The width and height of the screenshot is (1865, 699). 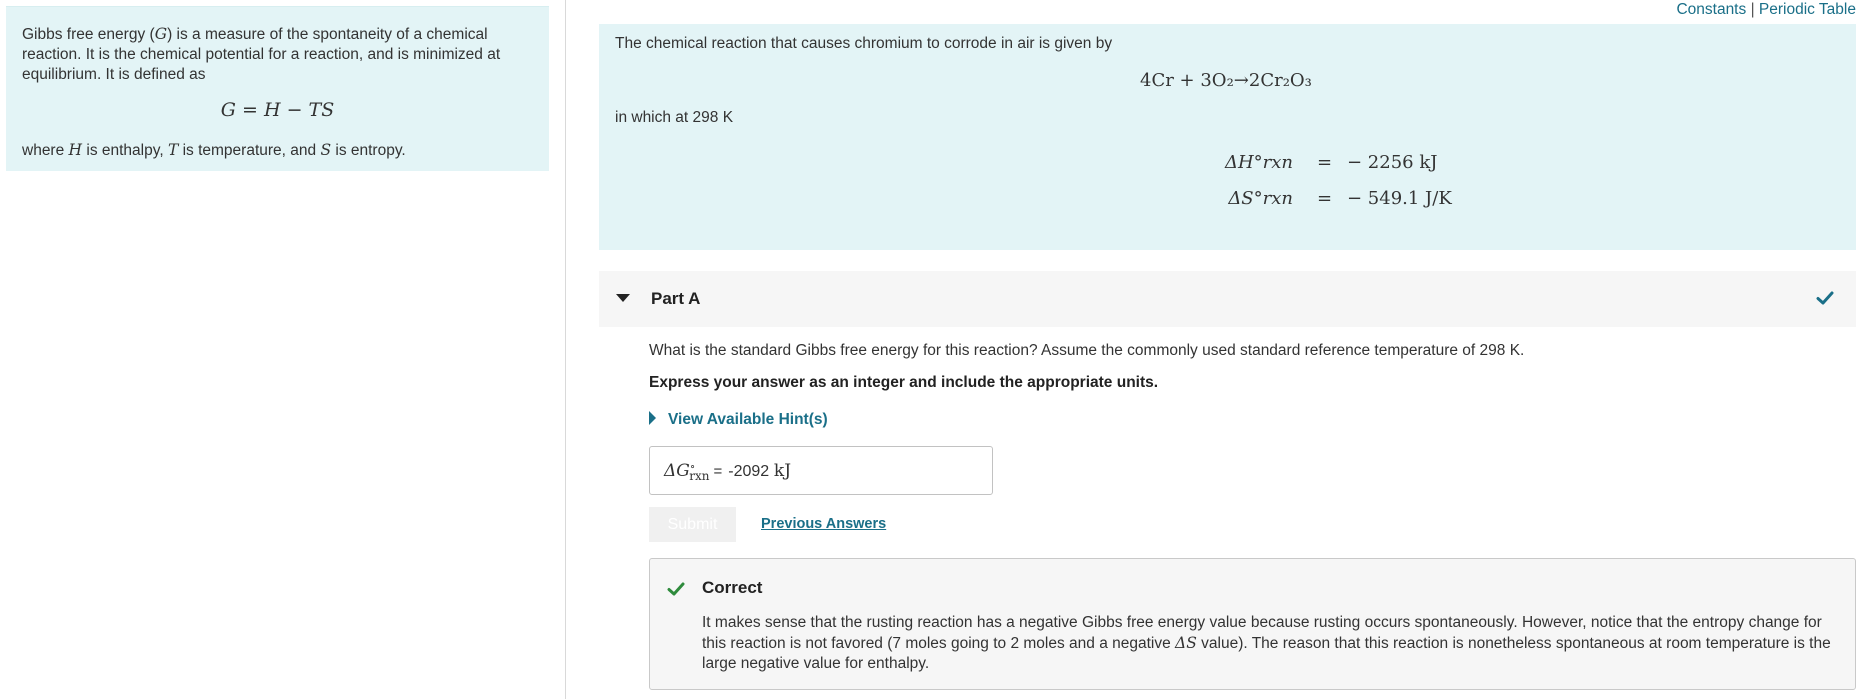 I want to click on enthalpy-row: ΔH°rxn = − 2256 kJ, so click(x=1227, y=165).